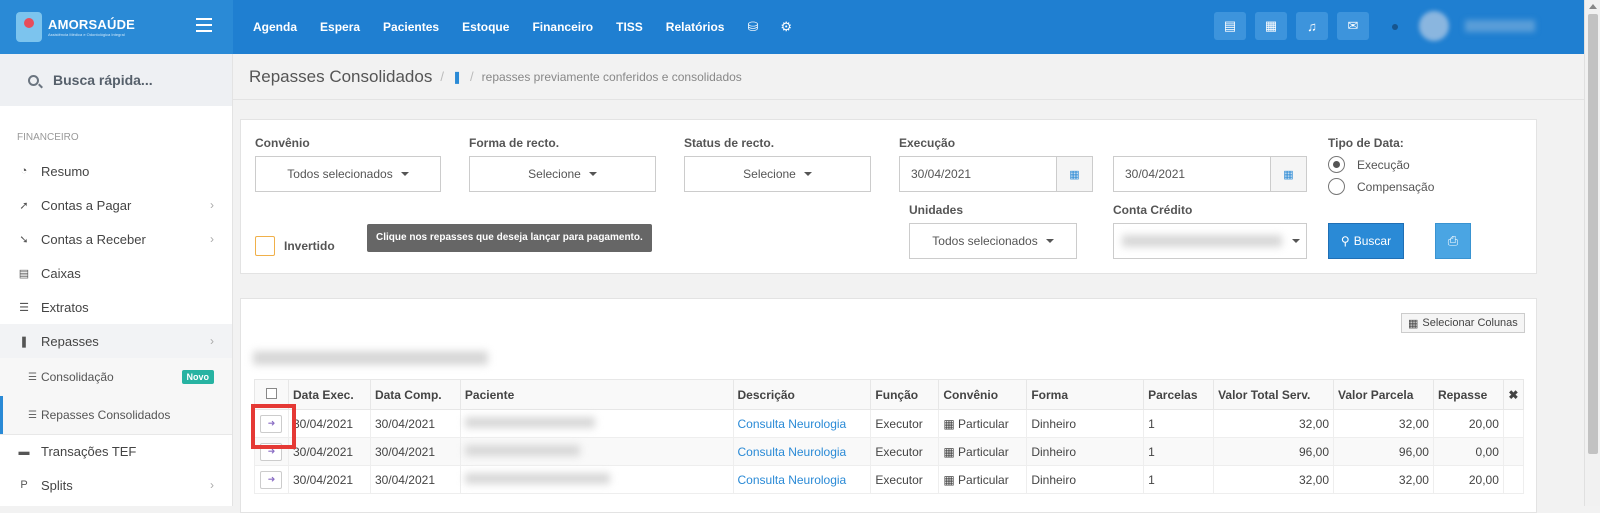 This screenshot has height=513, width=1600. I want to click on status-dropdown: Selecione, so click(777, 174).